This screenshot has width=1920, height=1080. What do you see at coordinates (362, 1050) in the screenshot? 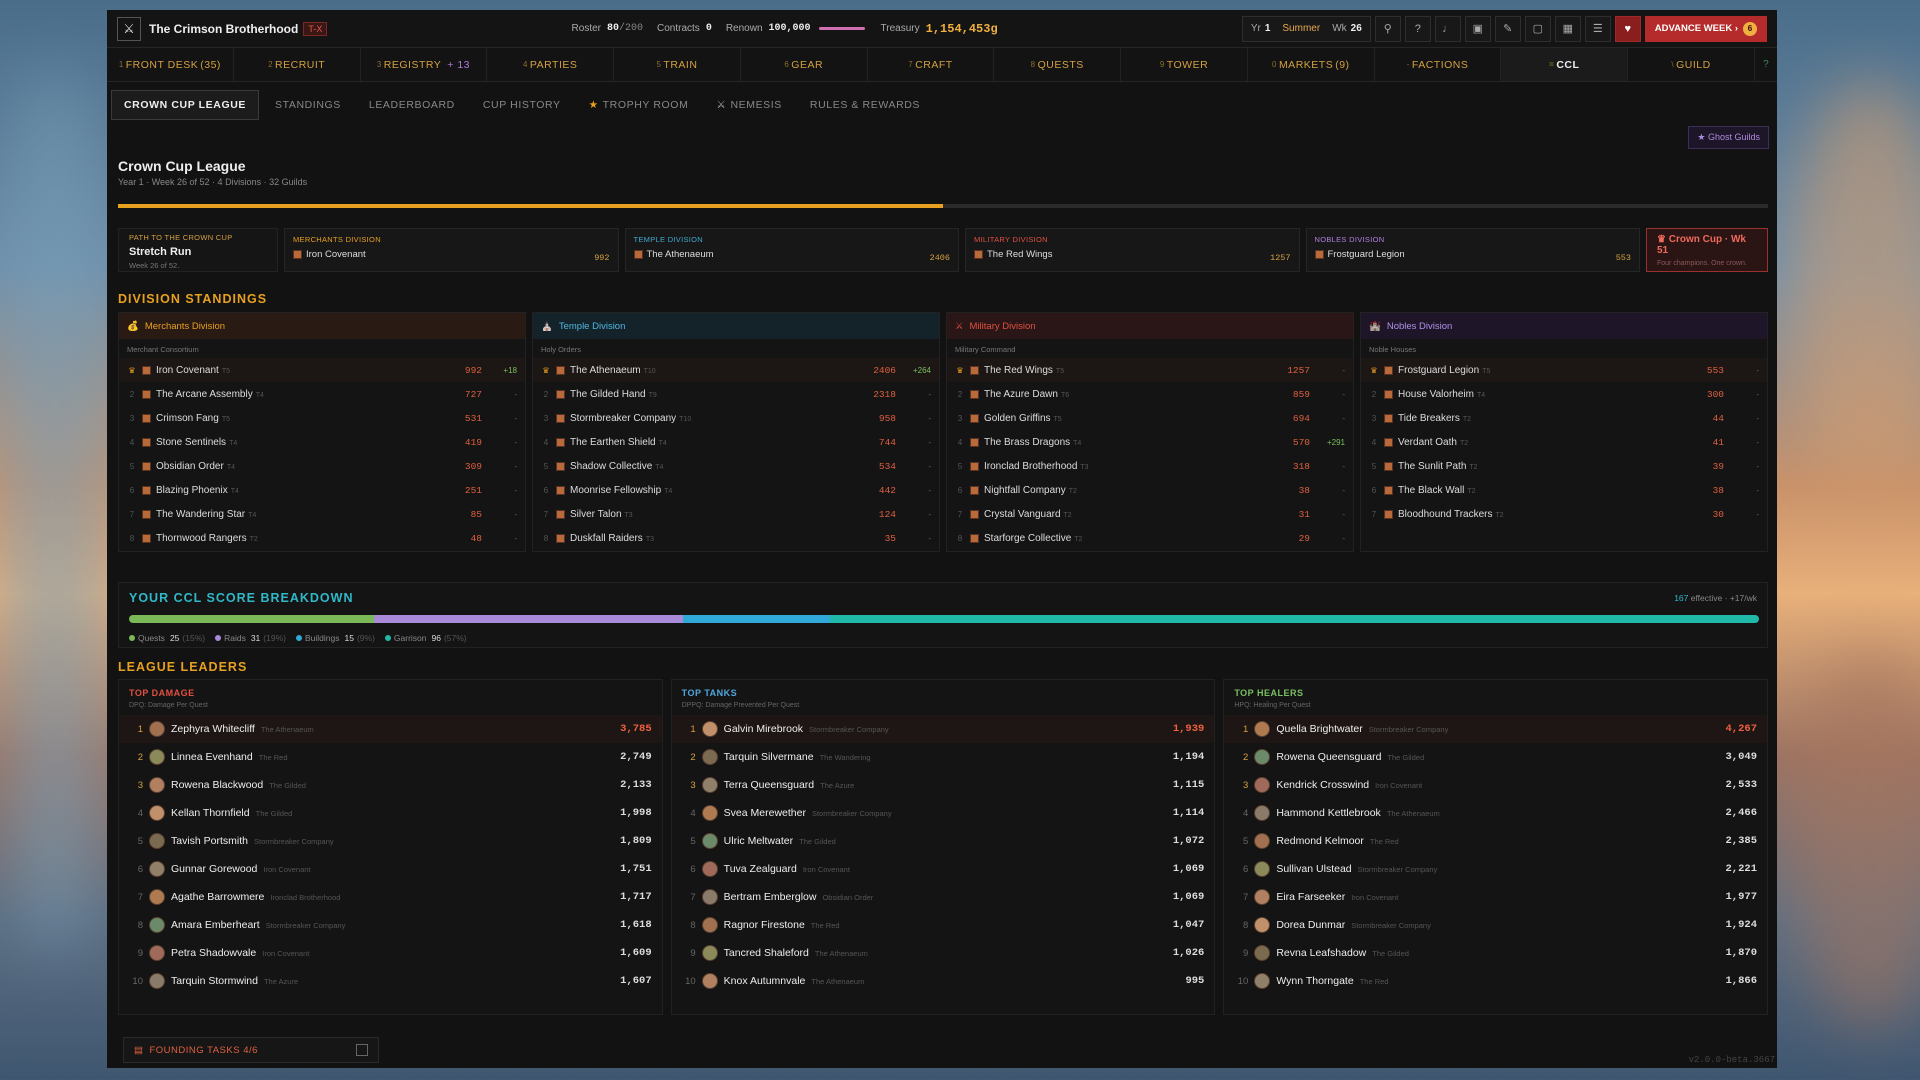
I see `founding-tasks-checkbox` at bounding box center [362, 1050].